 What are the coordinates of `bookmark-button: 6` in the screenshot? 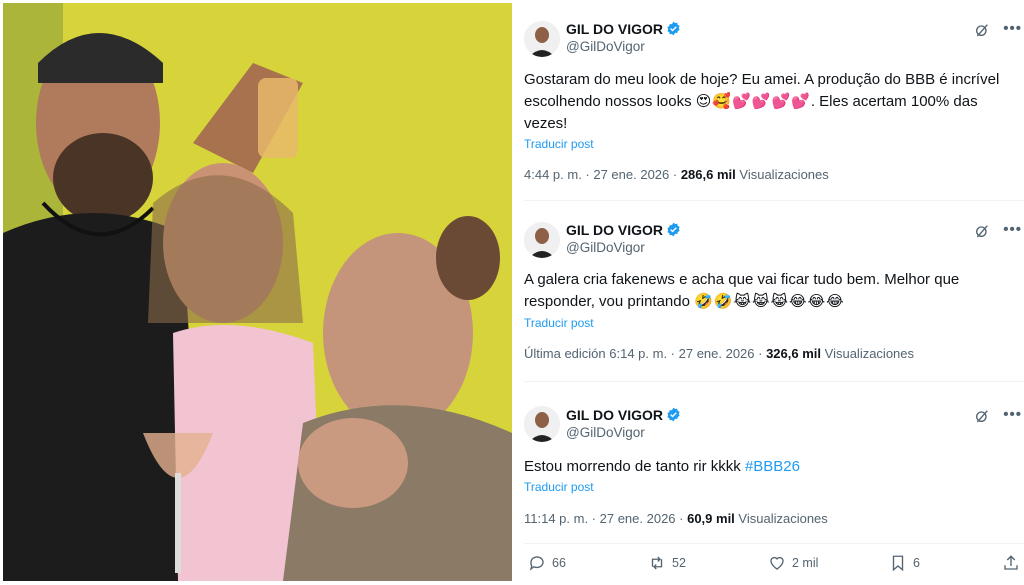 It's located at (904, 563).